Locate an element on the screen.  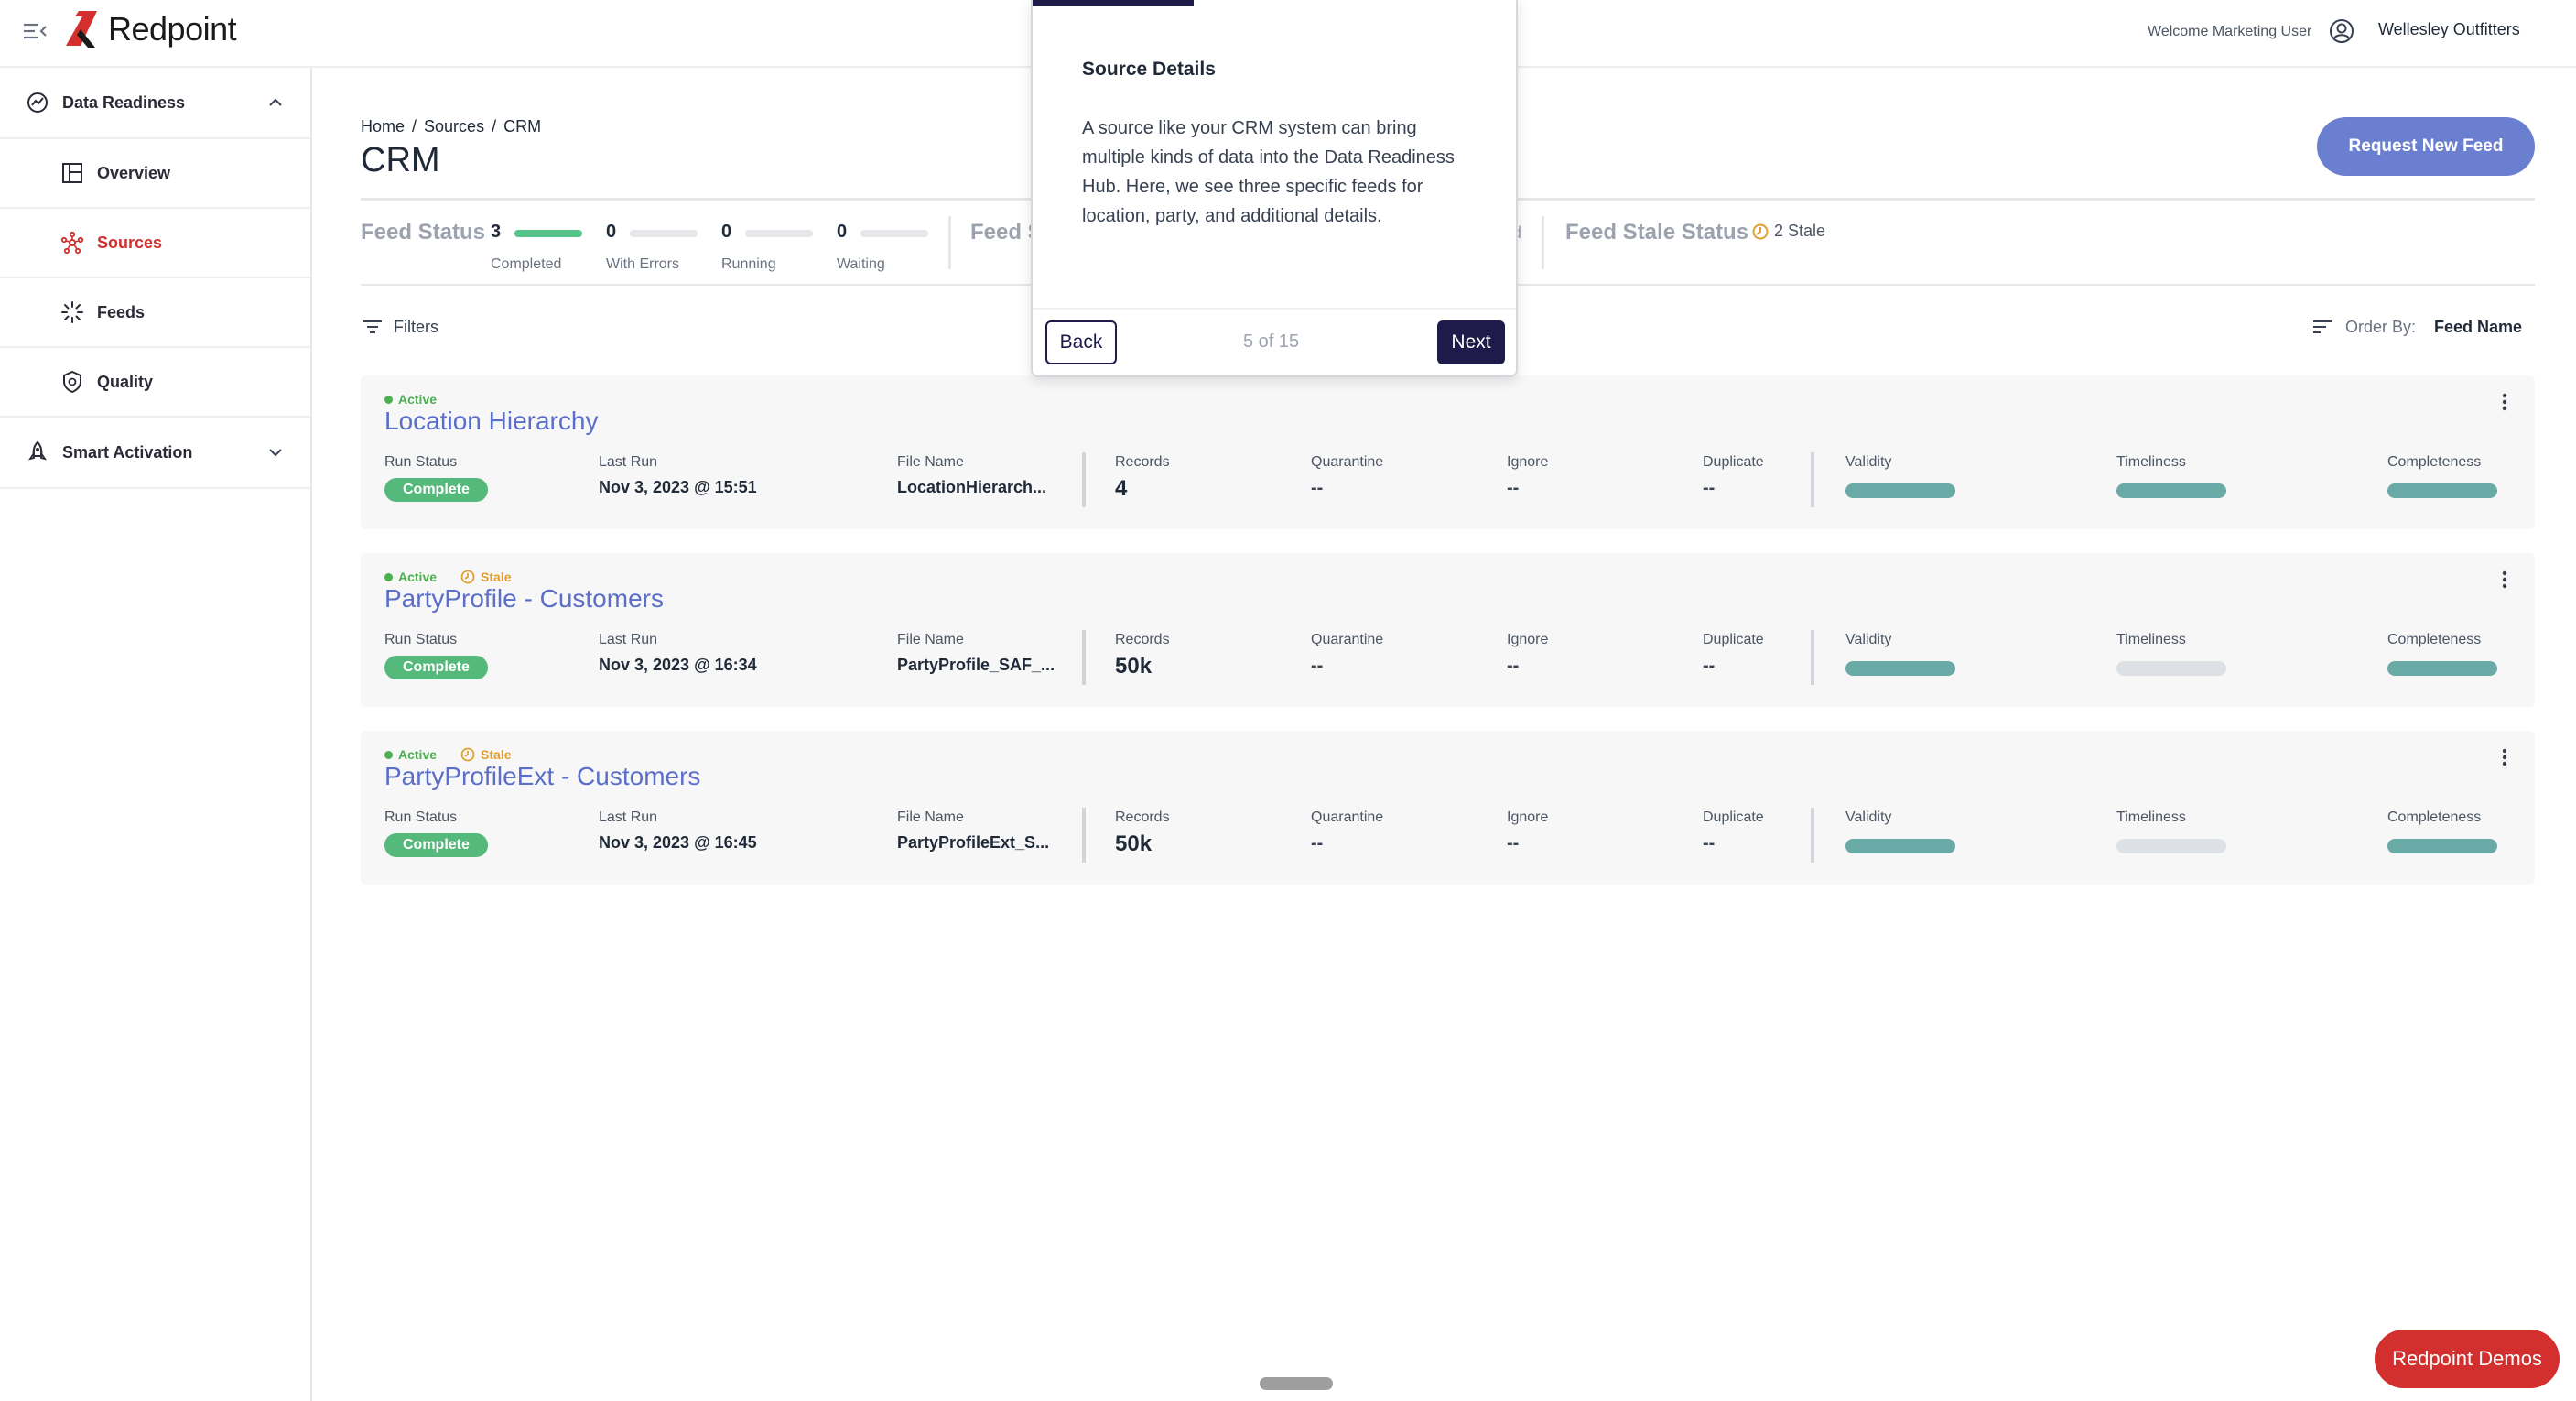
request-new-feed-button: Request New Feed is located at coordinates (2426, 146).